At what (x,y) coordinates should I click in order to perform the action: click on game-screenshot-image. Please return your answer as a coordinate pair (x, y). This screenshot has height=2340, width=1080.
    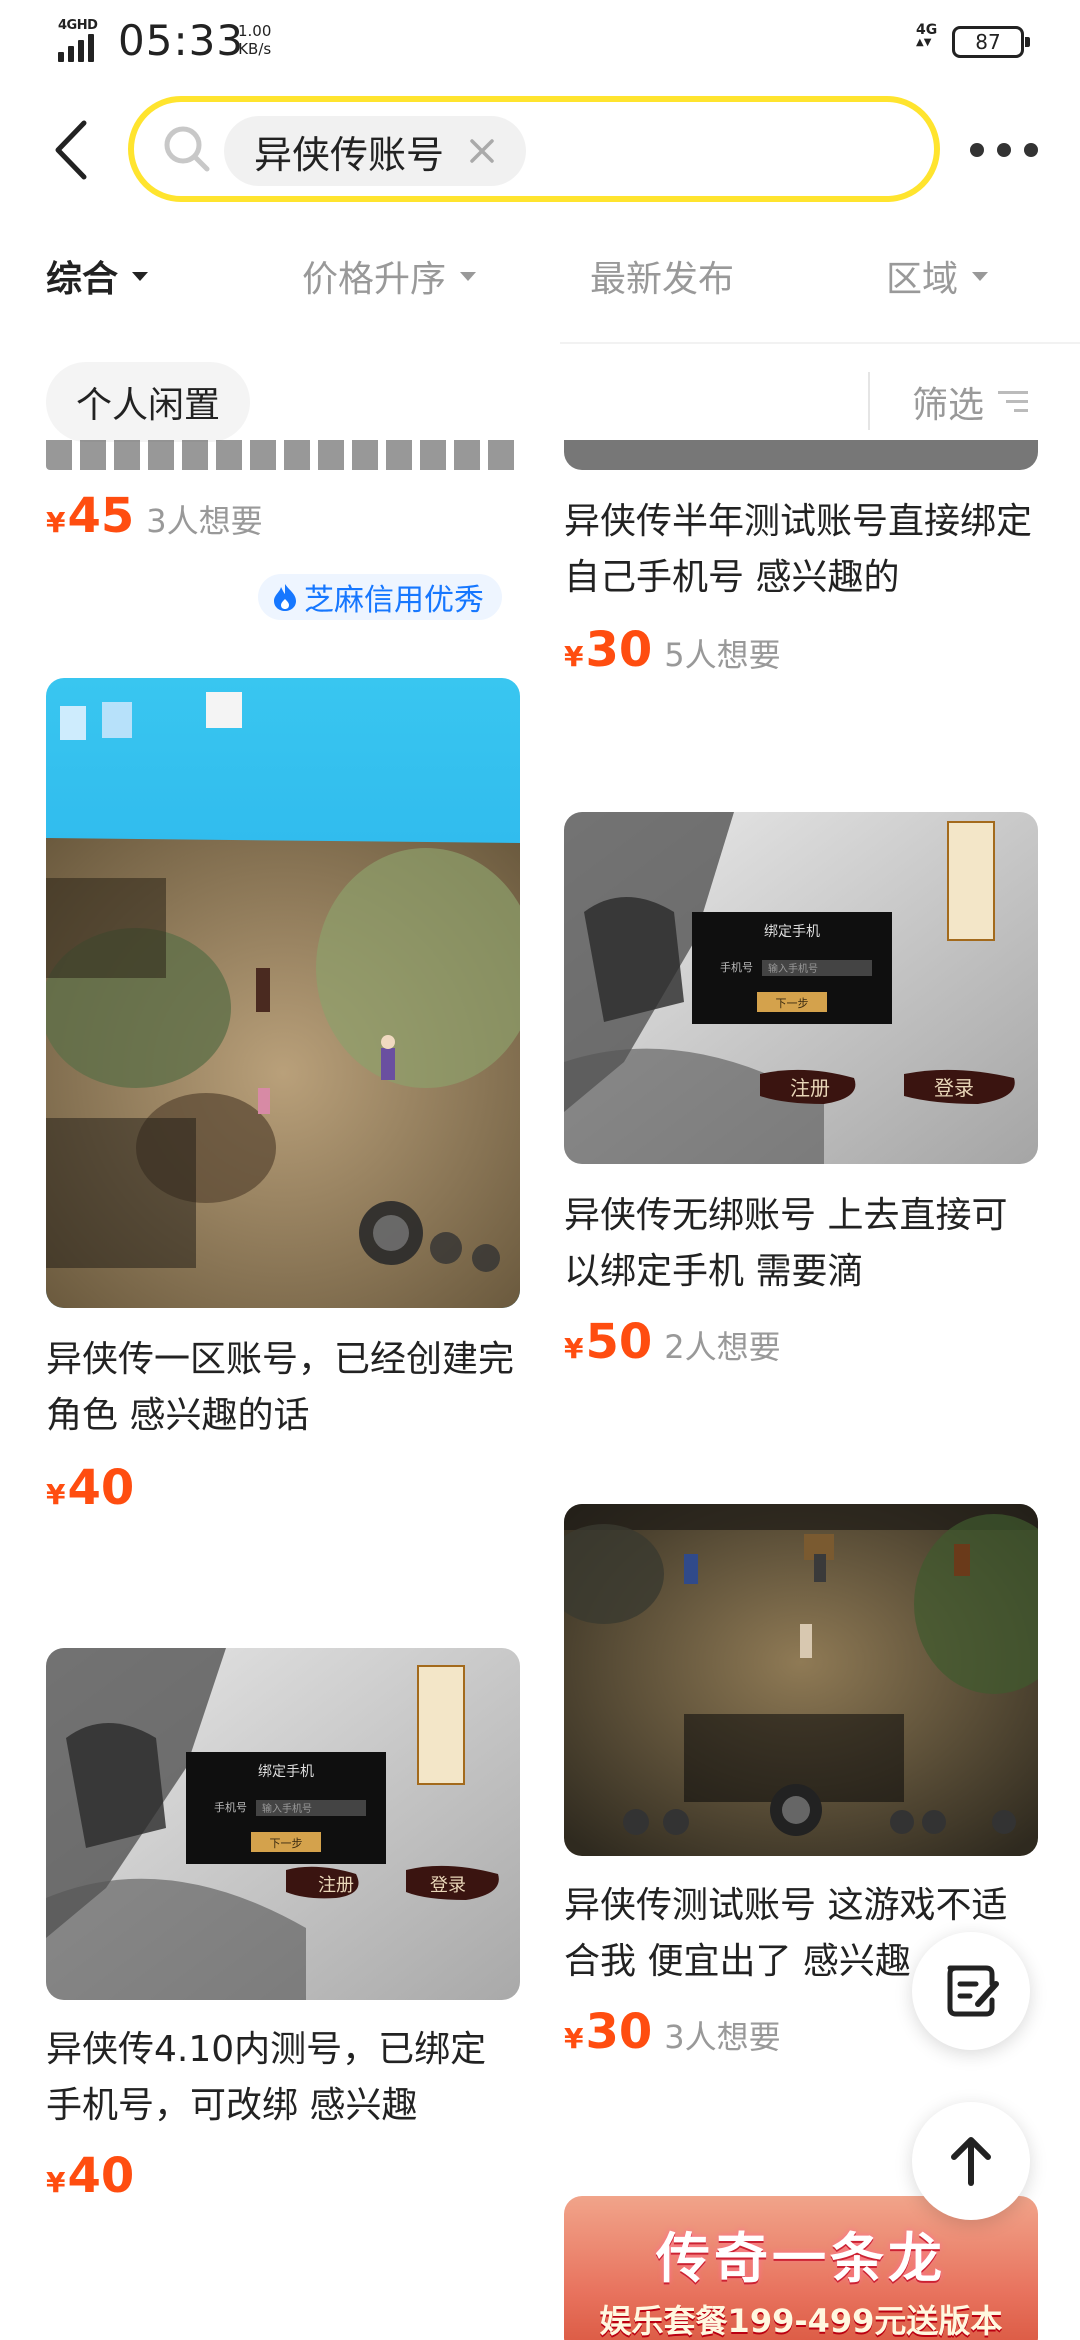
    Looking at the image, I should click on (283, 993).